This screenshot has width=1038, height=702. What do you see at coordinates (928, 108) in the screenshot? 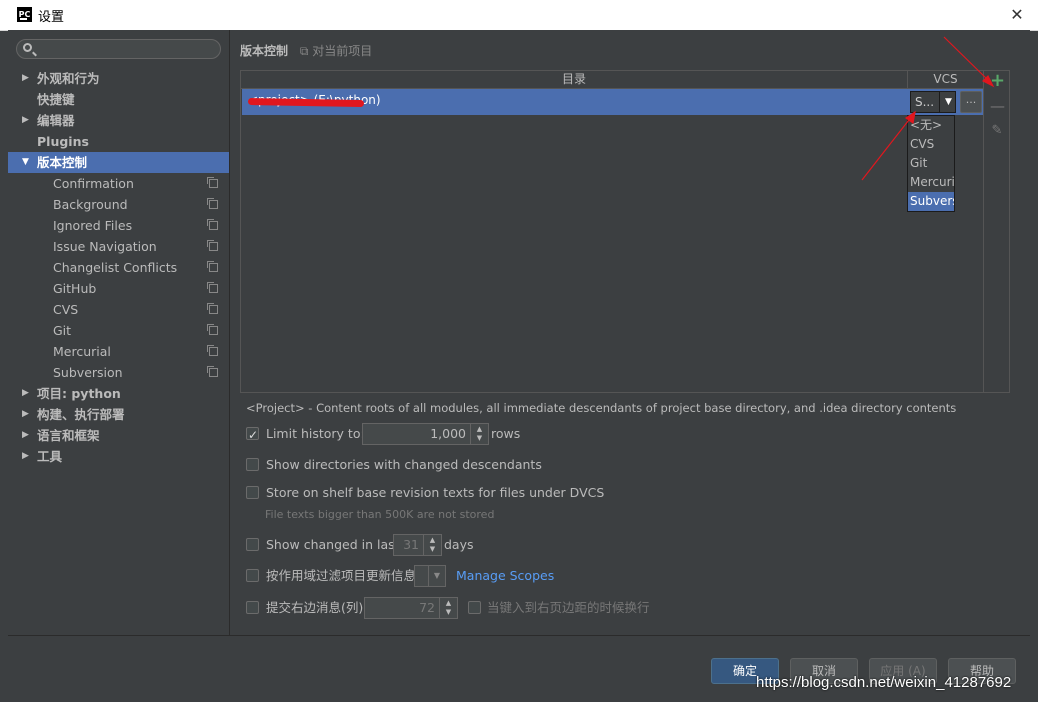
I see `annotation-arrows` at bounding box center [928, 108].